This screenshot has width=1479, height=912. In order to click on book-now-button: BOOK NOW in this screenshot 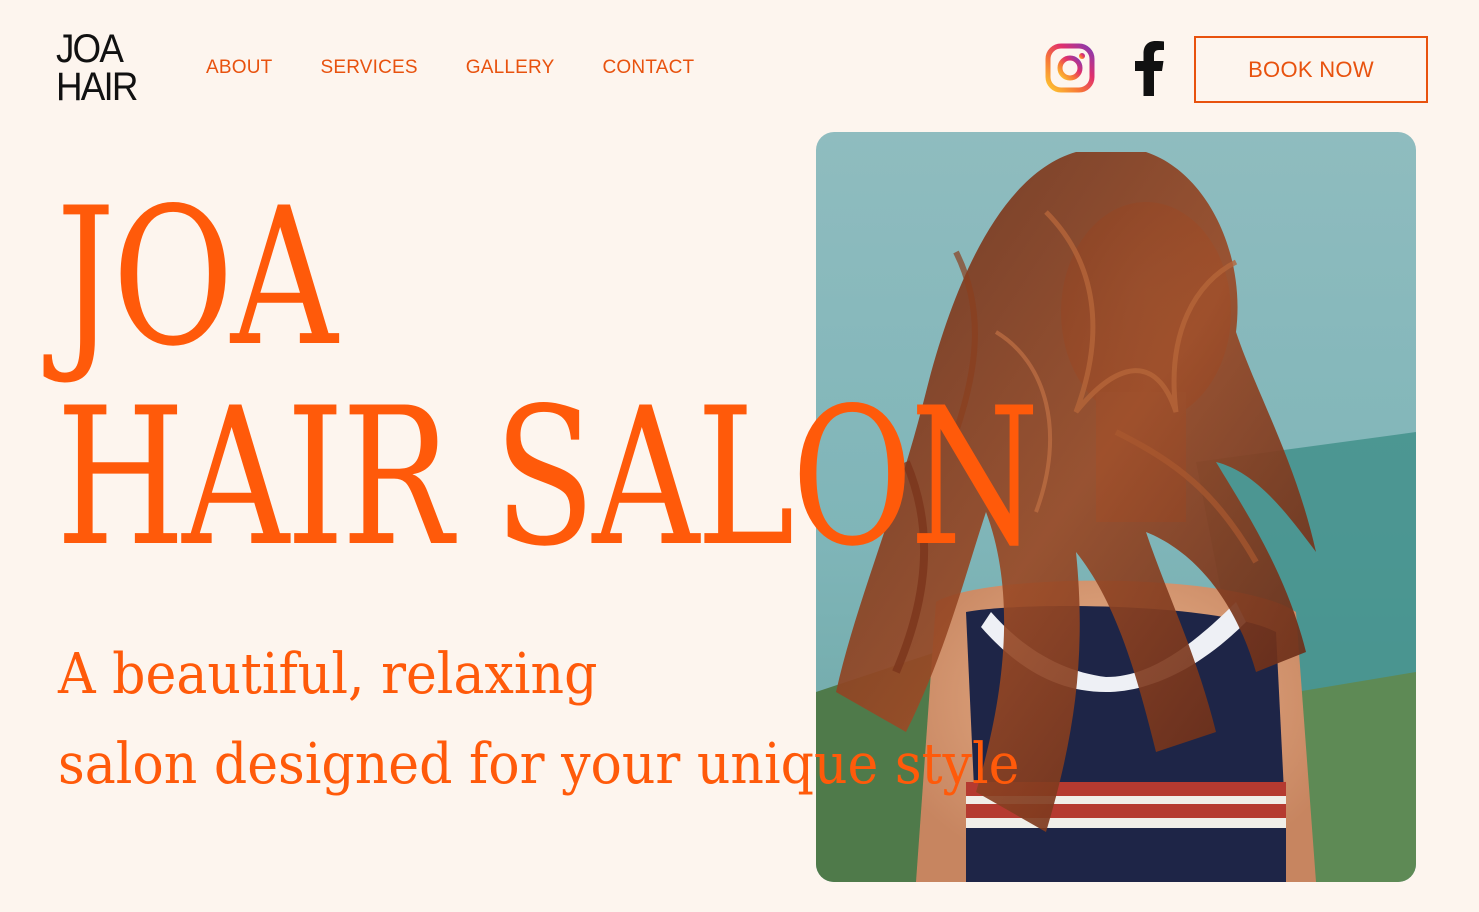, I will do `click(1311, 69)`.